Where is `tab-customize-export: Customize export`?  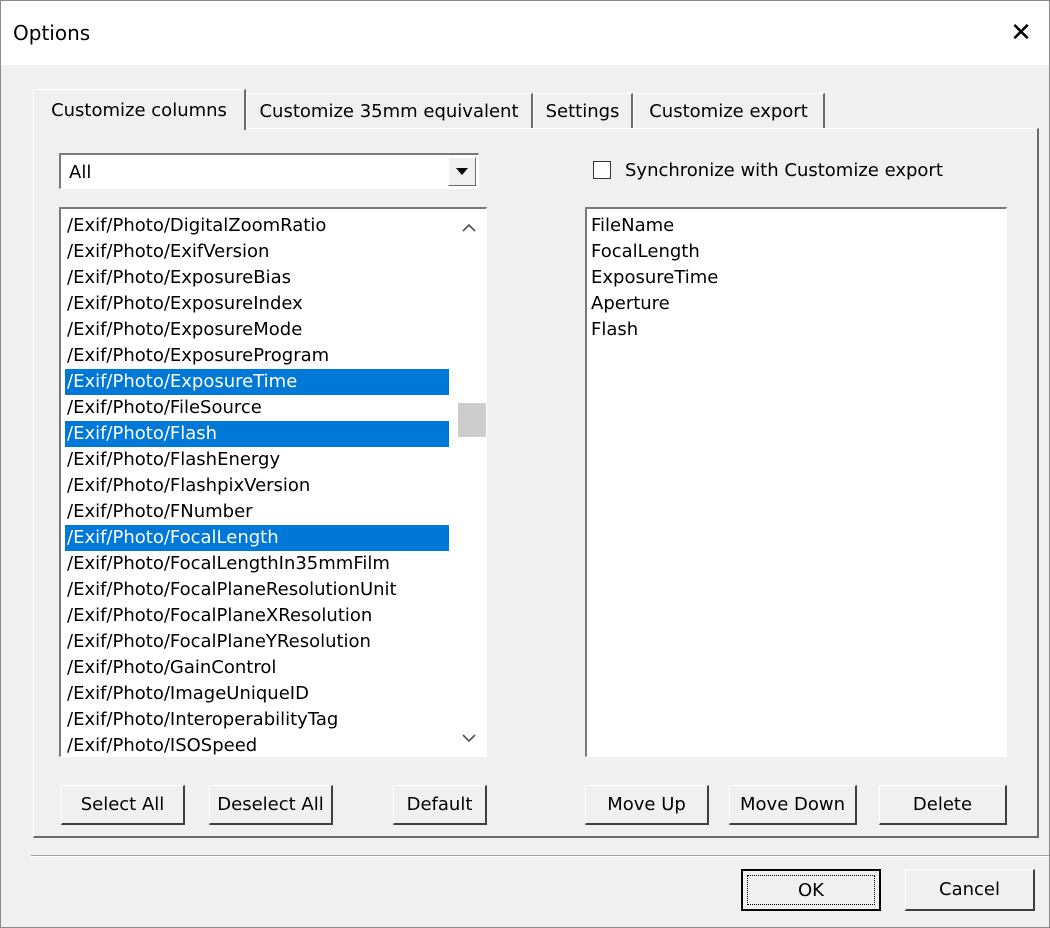 tab-customize-export: Customize export is located at coordinates (729, 111).